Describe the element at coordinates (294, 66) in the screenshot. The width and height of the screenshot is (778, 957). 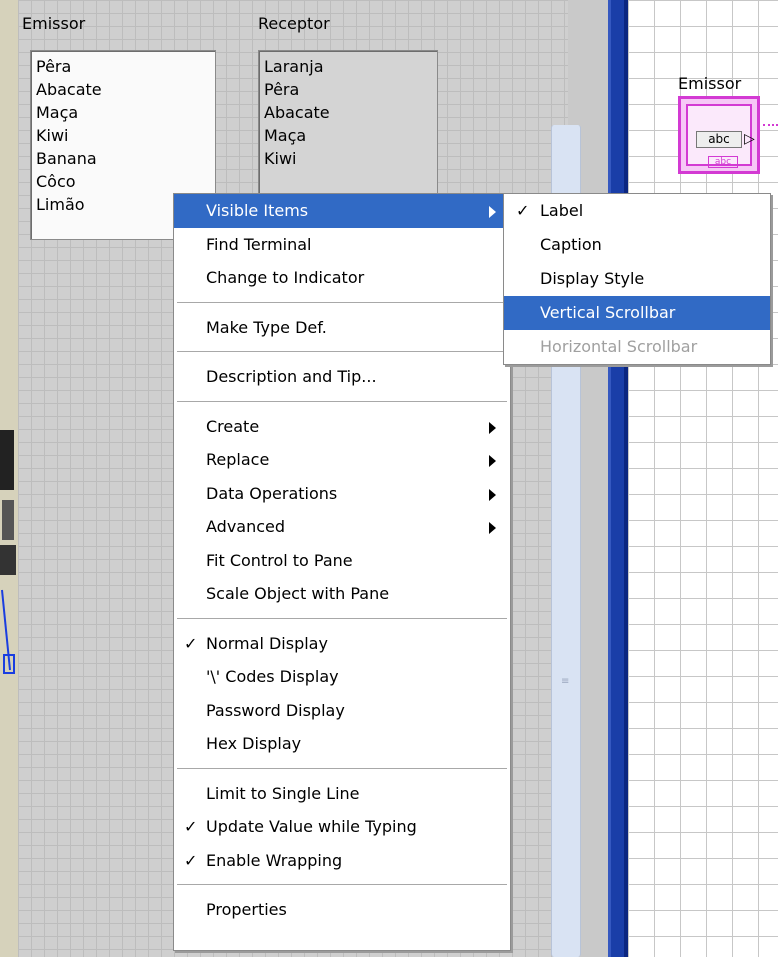
I see `receptor-list-item: Laranja` at that location.